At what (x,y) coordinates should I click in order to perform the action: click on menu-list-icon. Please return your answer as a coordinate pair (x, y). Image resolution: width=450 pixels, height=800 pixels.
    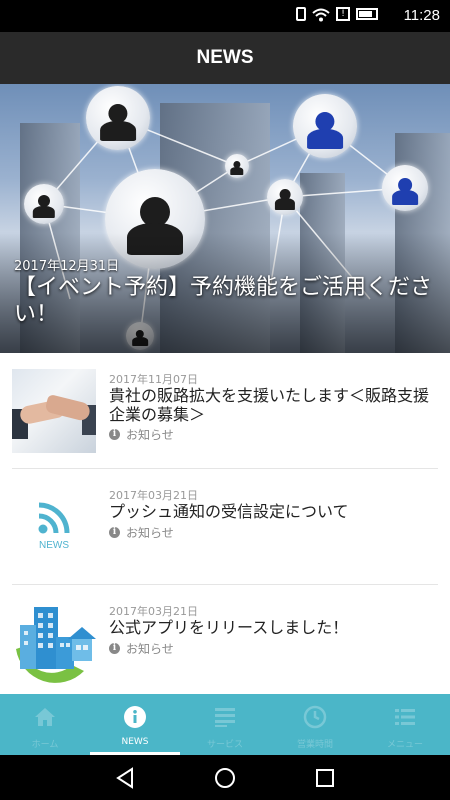
    Looking at the image, I should click on (225, 717).